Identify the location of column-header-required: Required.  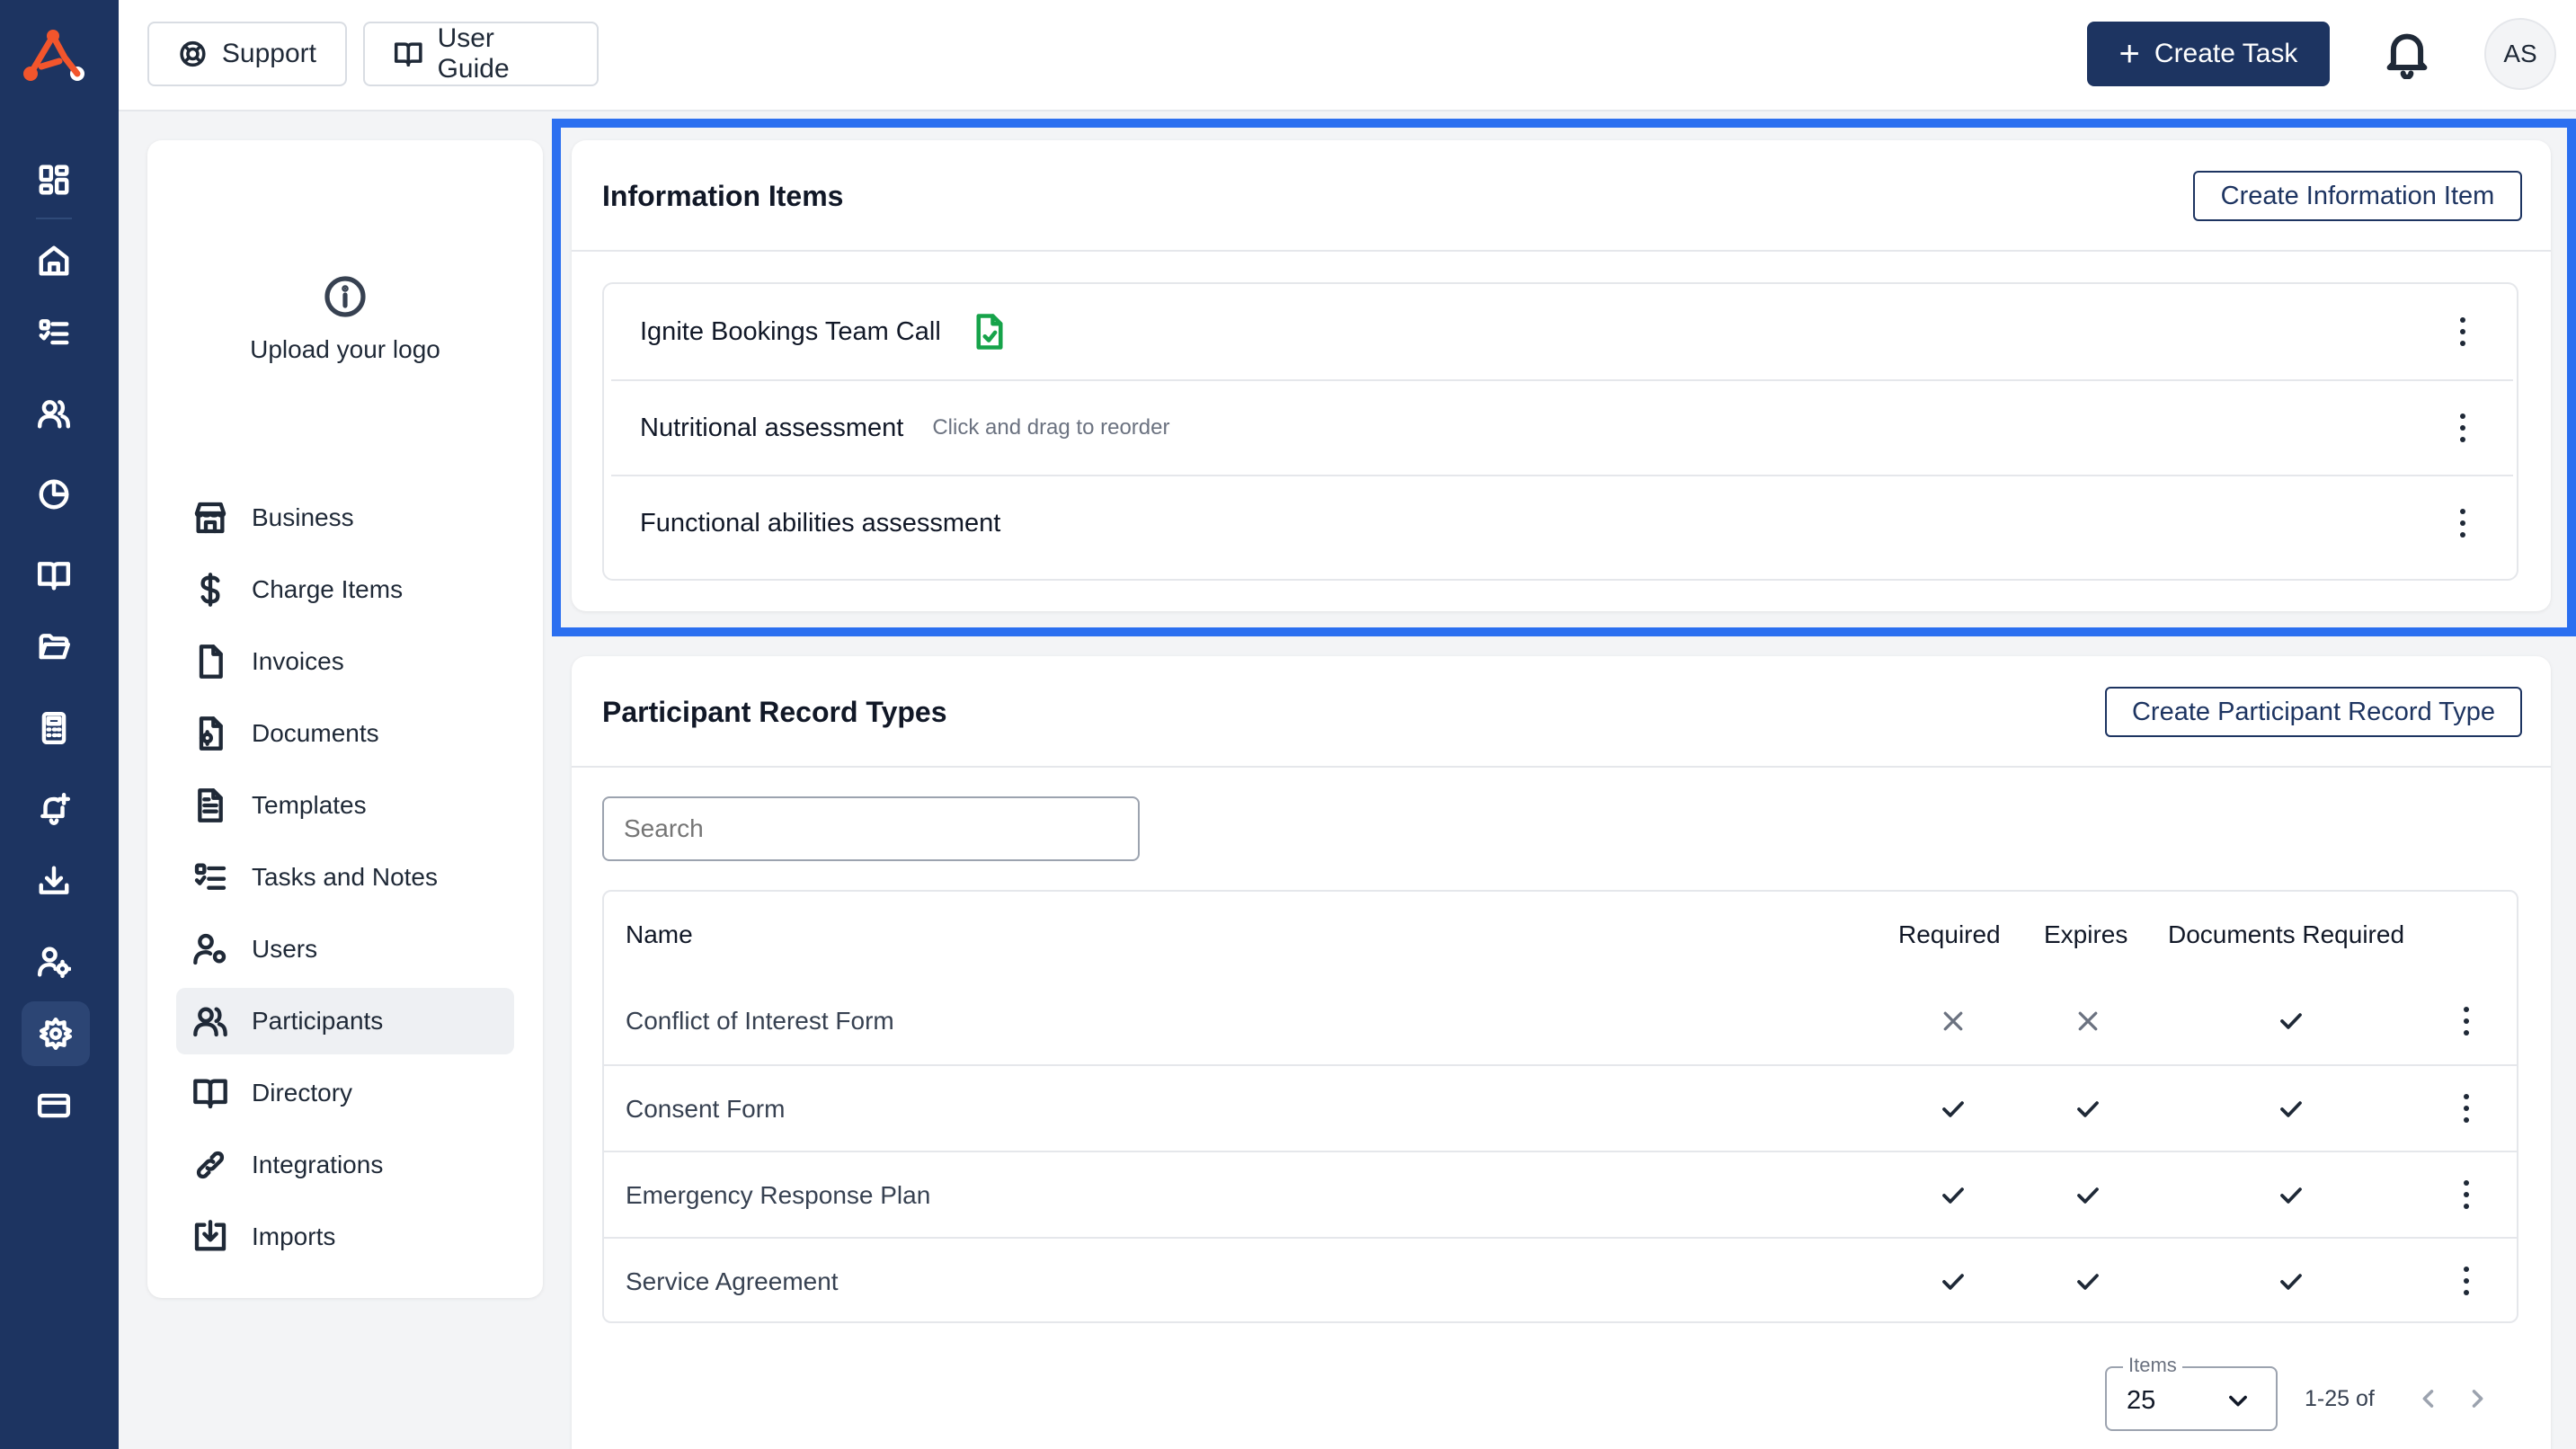
(1949, 935).